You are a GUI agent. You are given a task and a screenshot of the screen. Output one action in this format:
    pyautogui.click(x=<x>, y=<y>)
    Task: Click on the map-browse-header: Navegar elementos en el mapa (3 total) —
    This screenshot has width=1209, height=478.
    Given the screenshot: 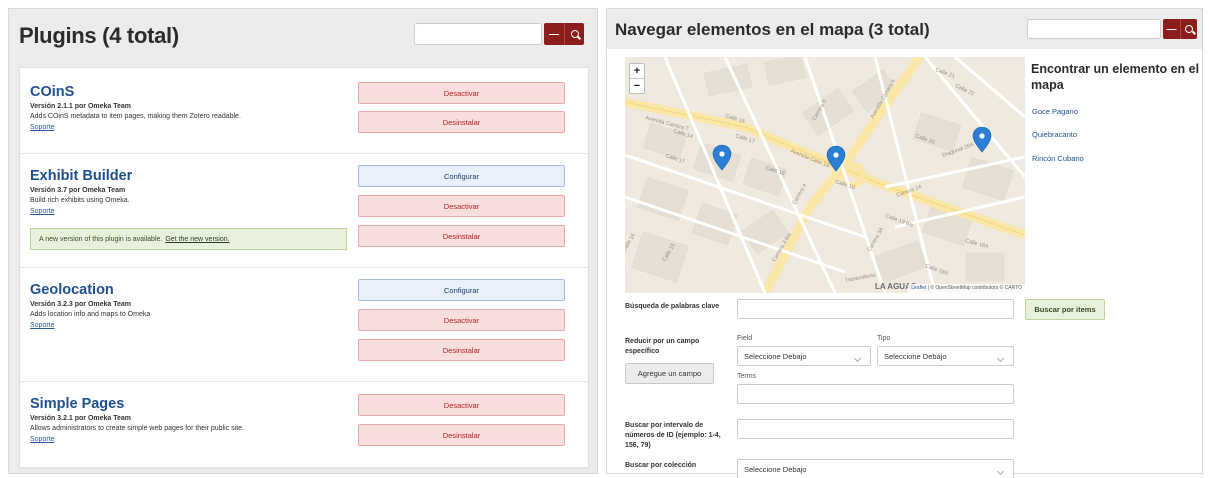 What is the action you would take?
    pyautogui.click(x=904, y=29)
    